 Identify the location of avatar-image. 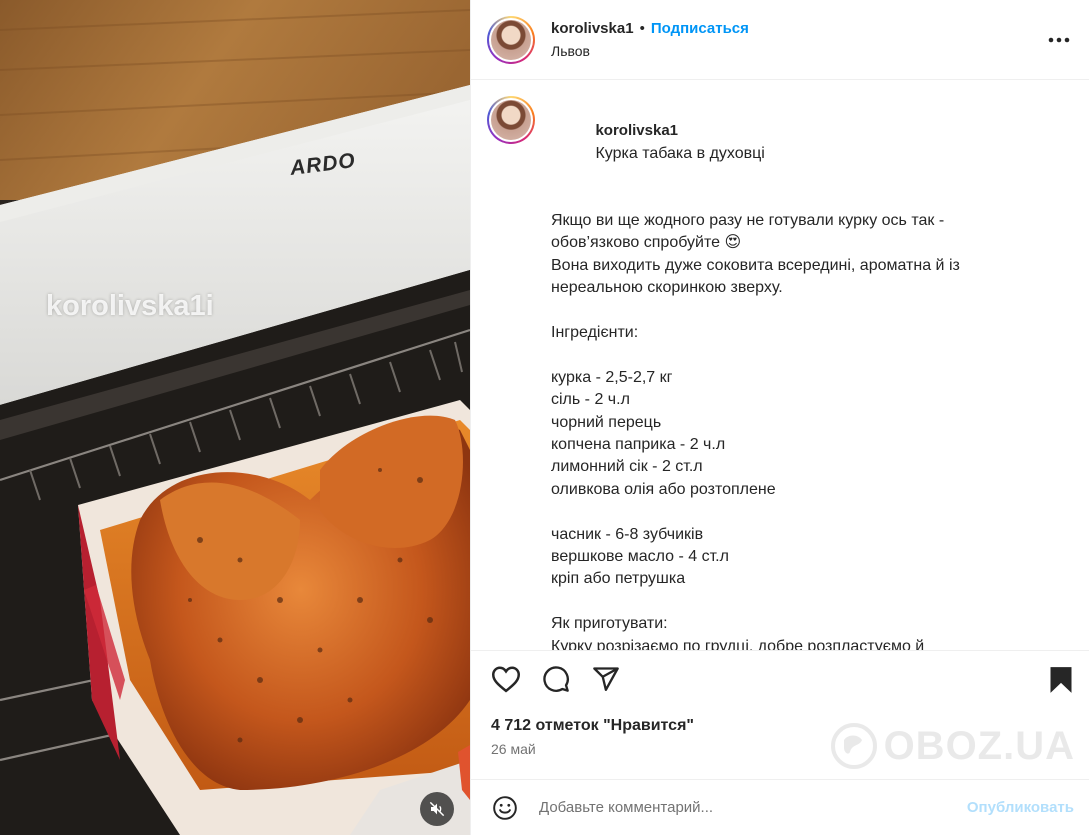
(511, 39).